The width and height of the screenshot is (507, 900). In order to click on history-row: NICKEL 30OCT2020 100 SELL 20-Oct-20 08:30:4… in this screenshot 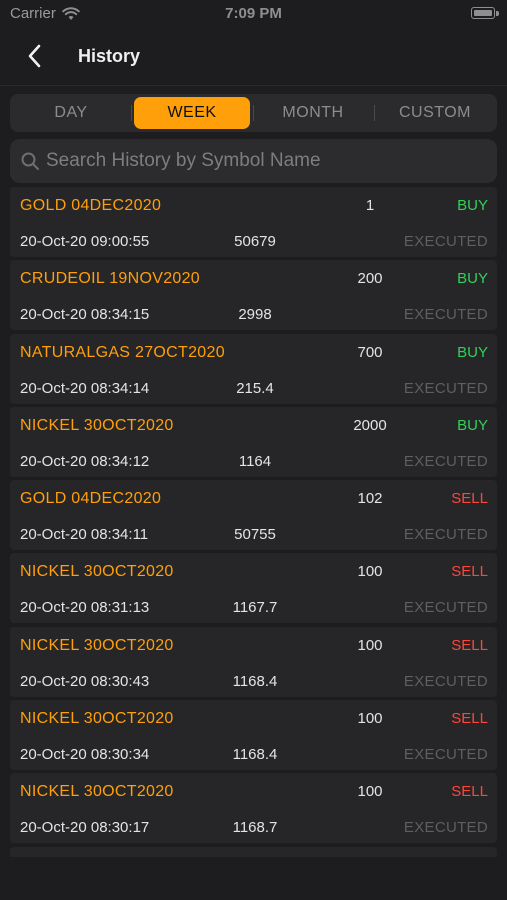, I will do `click(253, 661)`.